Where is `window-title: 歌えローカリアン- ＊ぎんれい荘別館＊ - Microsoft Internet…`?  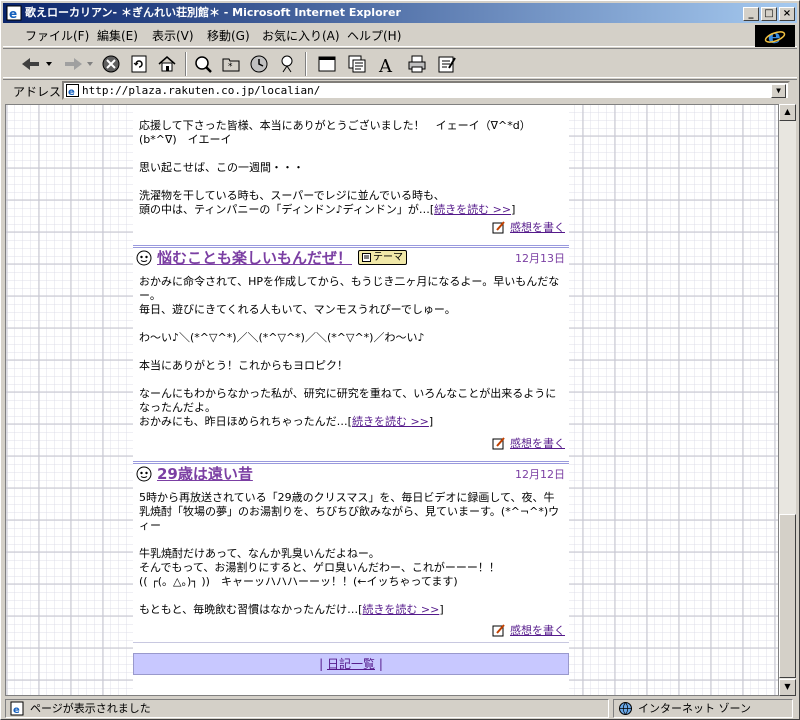
window-title: 歌えローカリアン- ＊ぎんれい荘別館＊ - Microsoft Internet… is located at coordinates (213, 12).